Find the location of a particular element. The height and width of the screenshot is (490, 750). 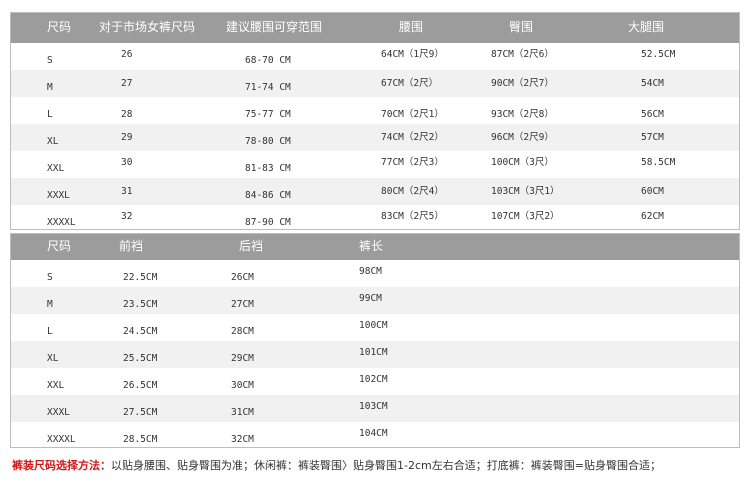

table-cell: 27.5CM is located at coordinates (140, 412).